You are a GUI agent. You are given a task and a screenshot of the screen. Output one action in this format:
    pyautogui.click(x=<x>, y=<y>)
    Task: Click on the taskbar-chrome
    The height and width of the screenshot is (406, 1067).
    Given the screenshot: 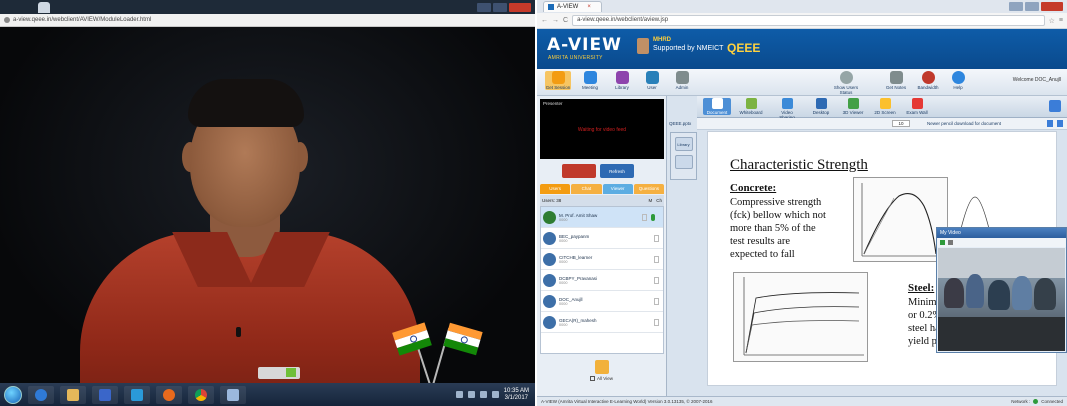 What is the action you would take?
    pyautogui.click(x=201, y=394)
    